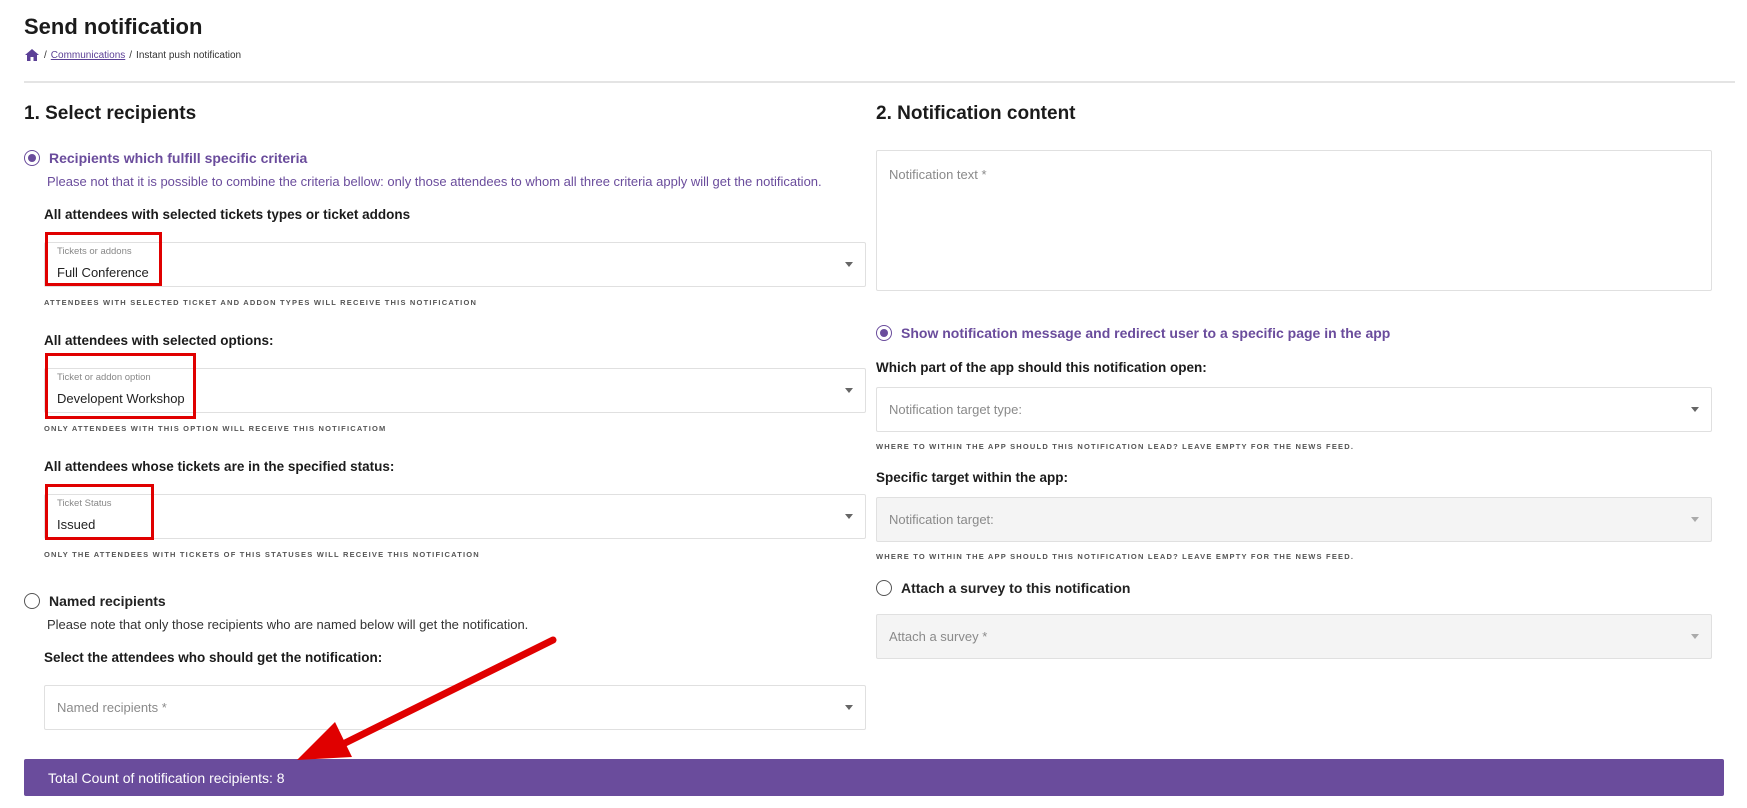  What do you see at coordinates (455, 516) in the screenshot?
I see `status-select: Ticket Status Issued` at bounding box center [455, 516].